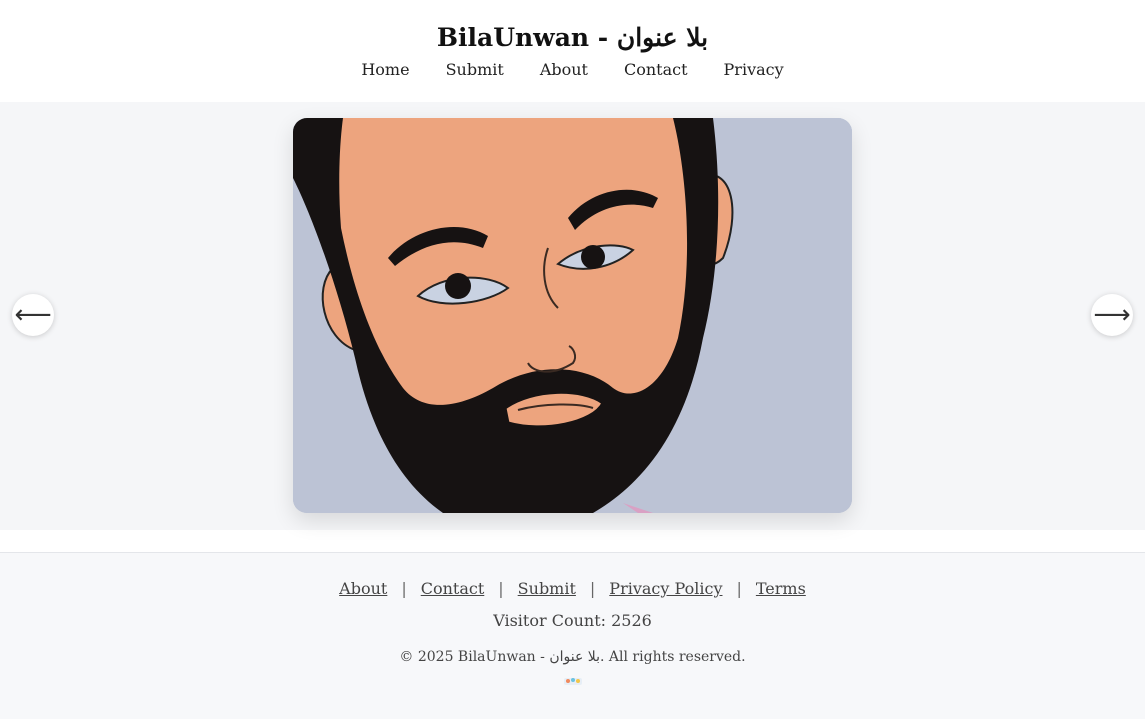 The image size is (1145, 719). I want to click on prev-slide-button: ⟵, so click(33, 315).